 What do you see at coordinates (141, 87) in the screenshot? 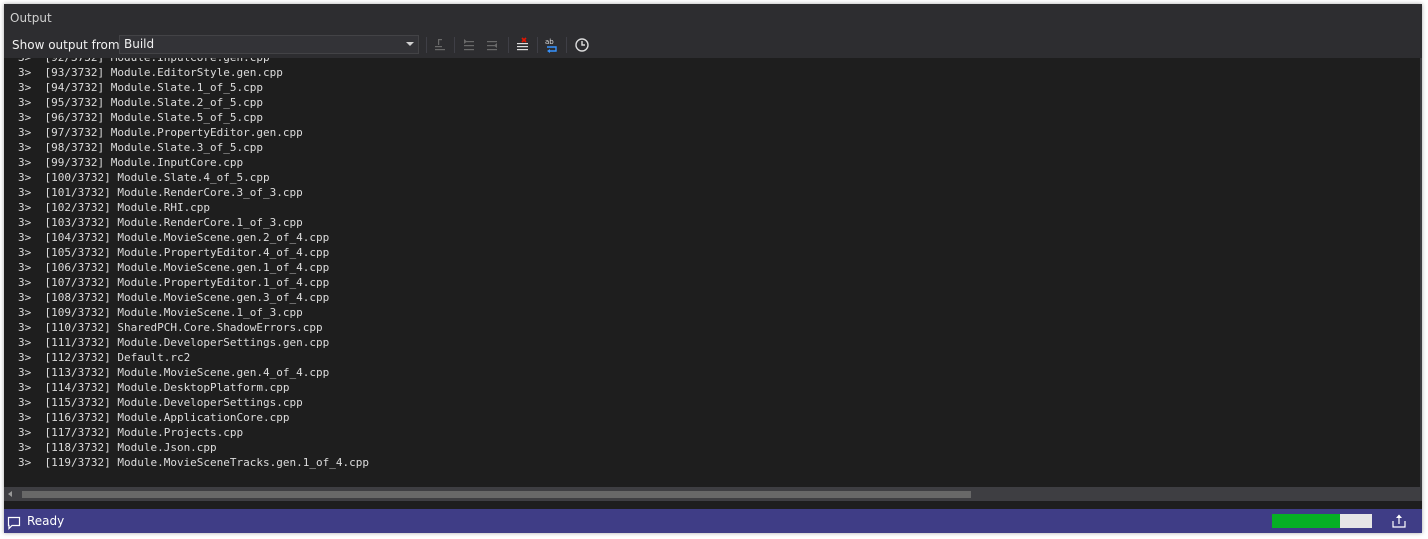
I see `output-line: 3> [94/3732] Module.Slate.1_of_5.cpp` at bounding box center [141, 87].